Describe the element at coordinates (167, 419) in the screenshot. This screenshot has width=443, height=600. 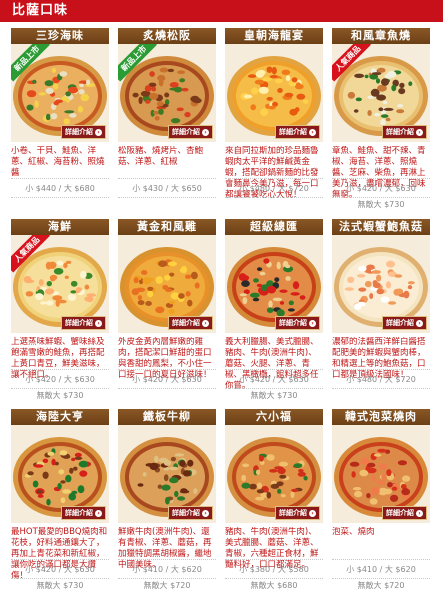
I see `pizza-name: 鐵板牛柳` at that location.